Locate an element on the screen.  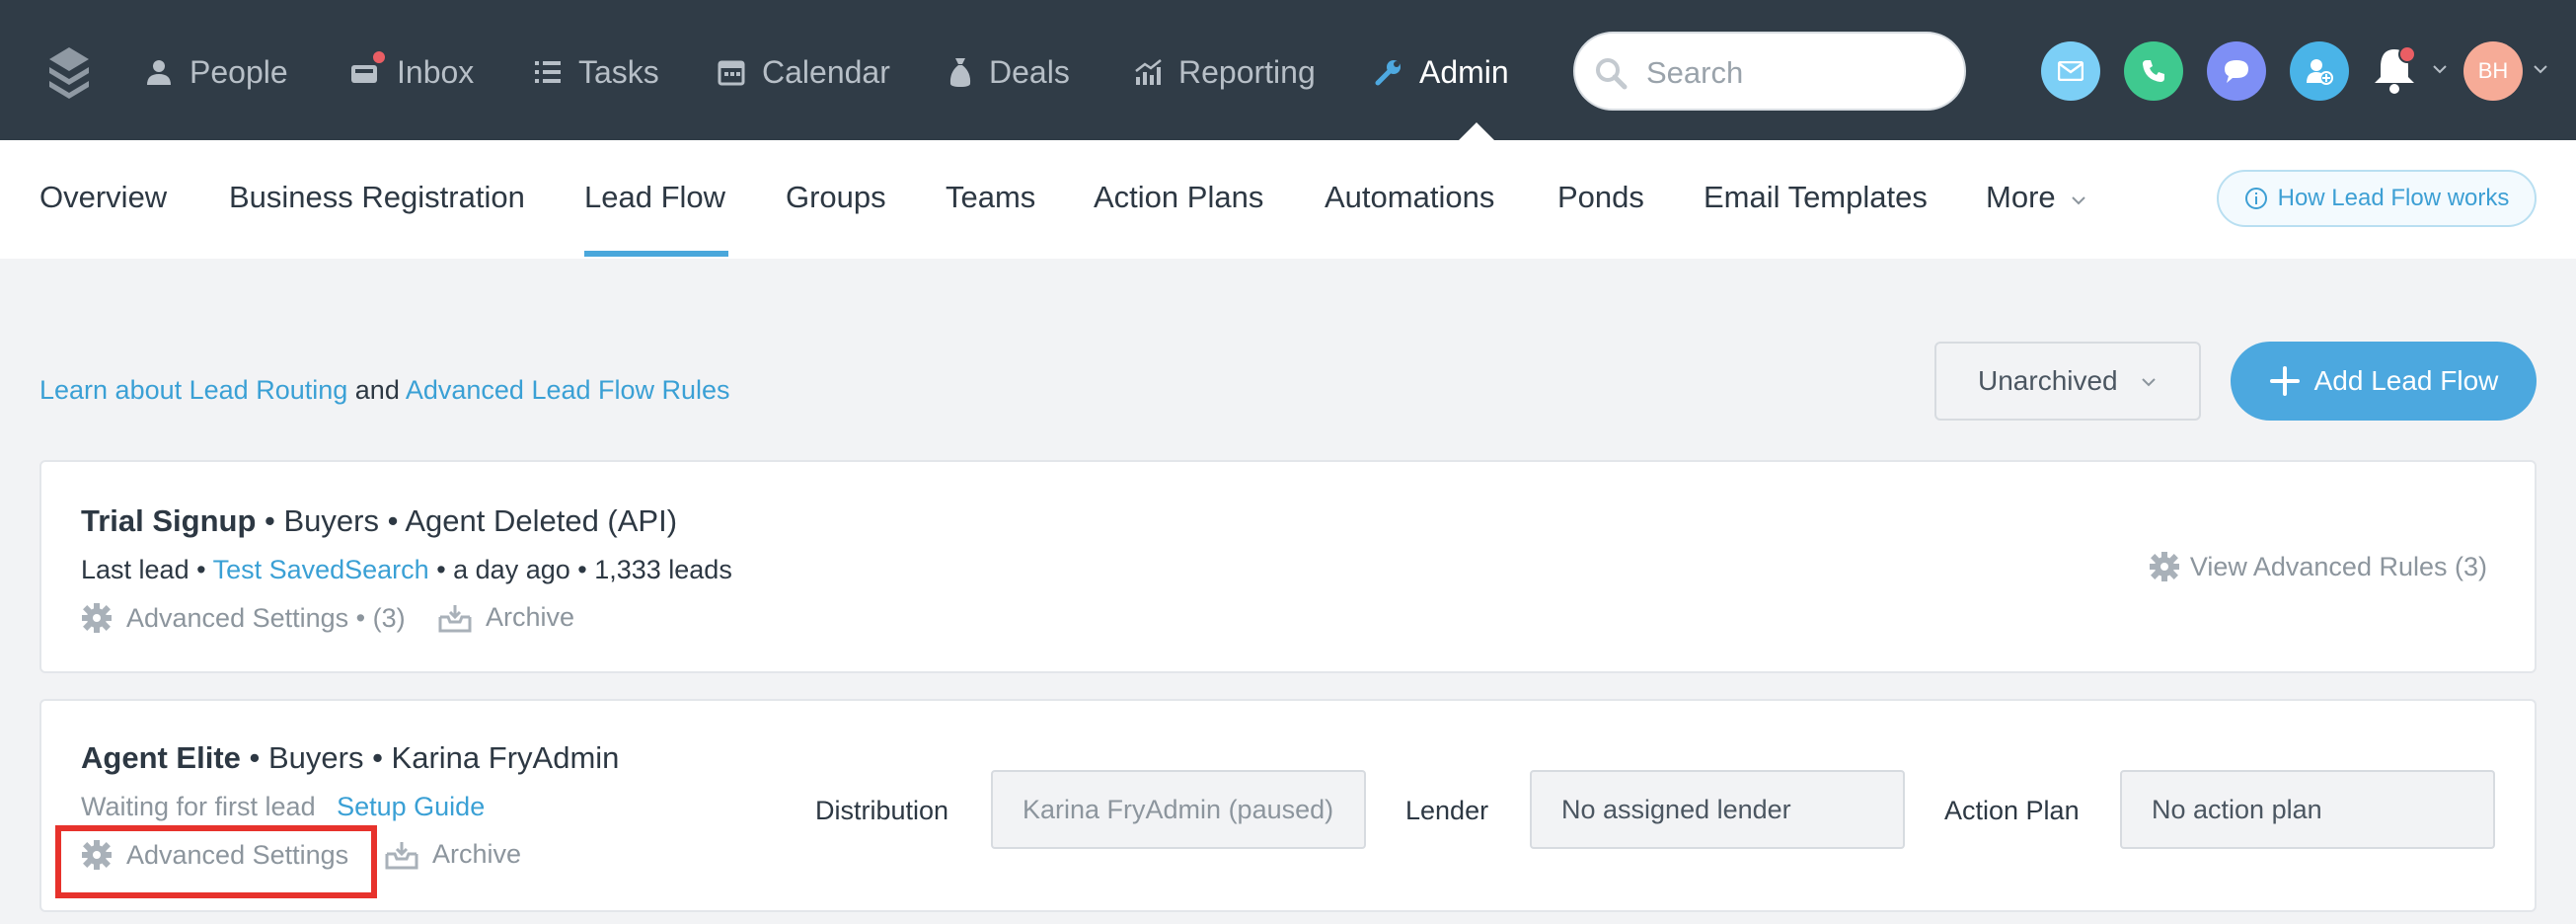
meta-suffix: • a day ago • 1,333 leads is located at coordinates (580, 569).